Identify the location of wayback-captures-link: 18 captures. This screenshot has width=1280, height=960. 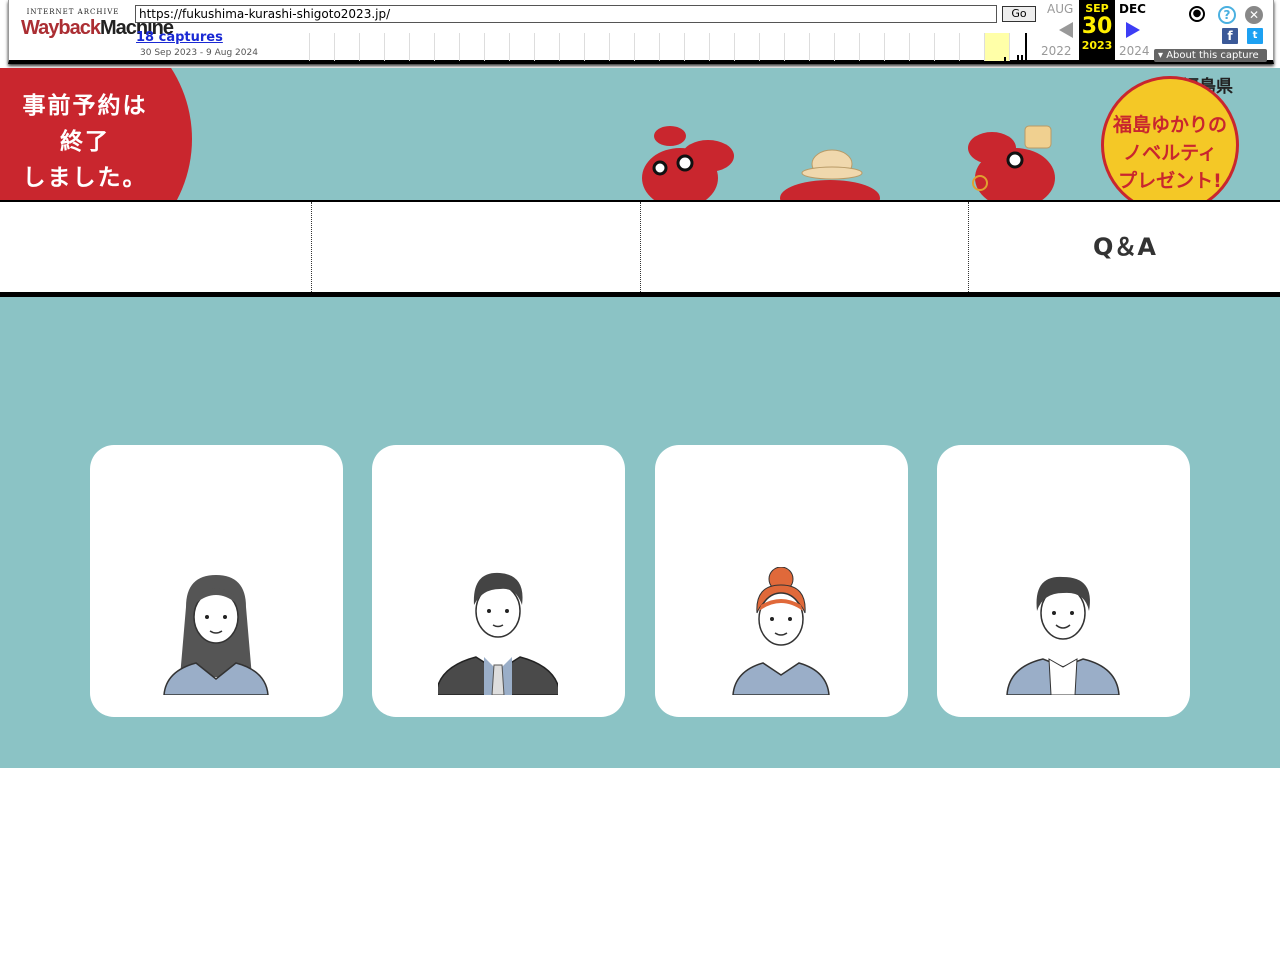
(179, 37).